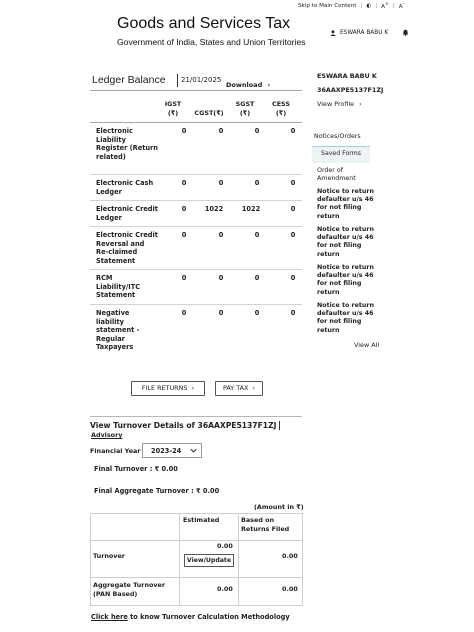  I want to click on col-header-igst: IGST (₹), so click(173, 109).